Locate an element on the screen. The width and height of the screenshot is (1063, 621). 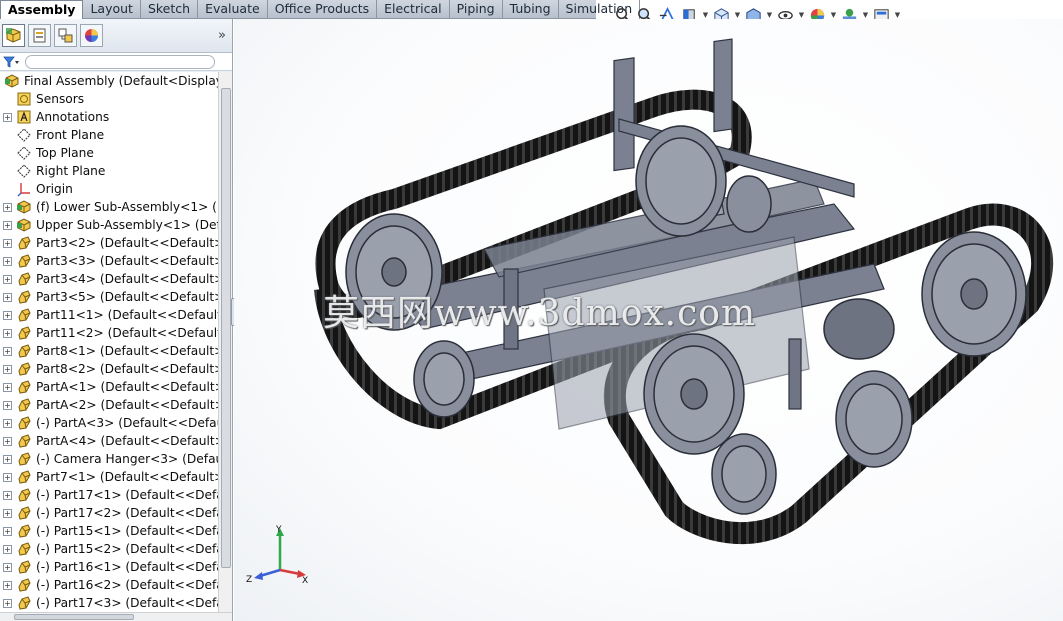
tree-item-label: (-) Part16<1> (Default<<Default> is located at coordinates (127, 567).